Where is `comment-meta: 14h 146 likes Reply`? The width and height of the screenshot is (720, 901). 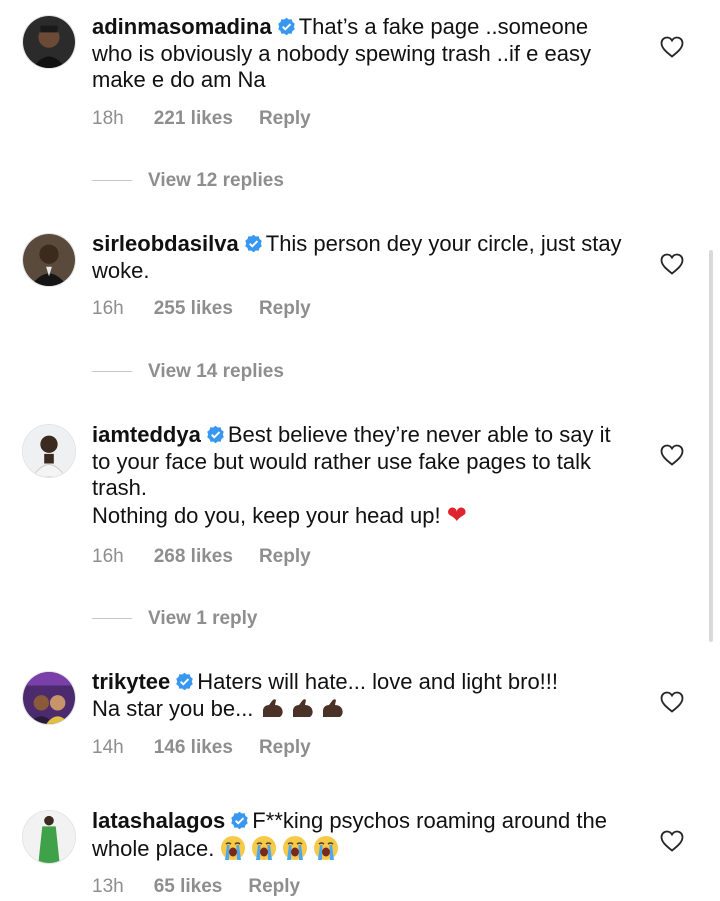 comment-meta: 14h 146 likes Reply is located at coordinates (214, 748).